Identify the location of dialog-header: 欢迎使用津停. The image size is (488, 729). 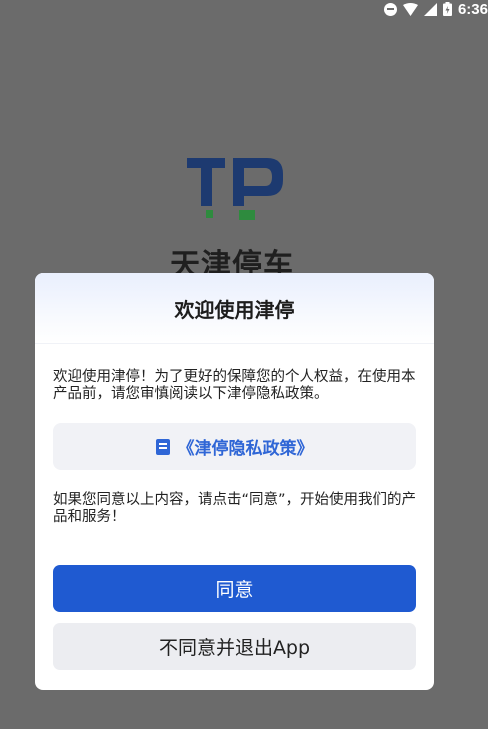
(234, 308).